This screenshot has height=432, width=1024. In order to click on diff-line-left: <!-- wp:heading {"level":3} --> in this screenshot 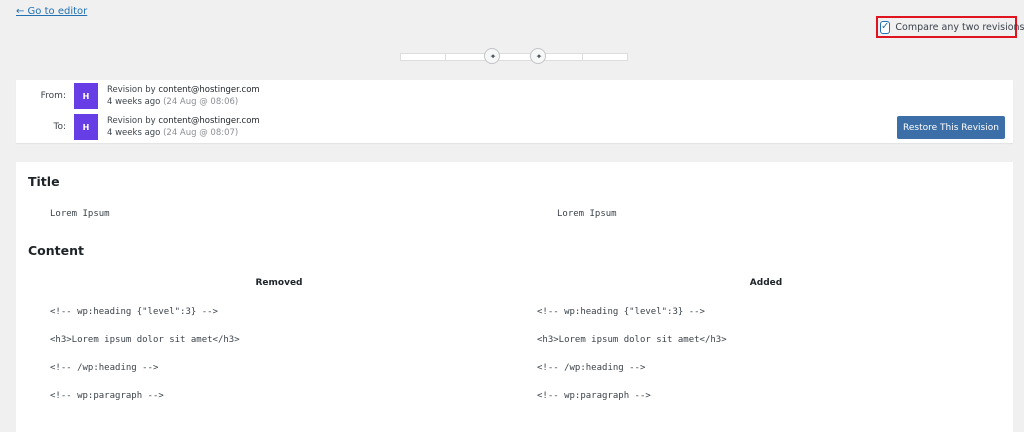, I will do `click(134, 312)`.